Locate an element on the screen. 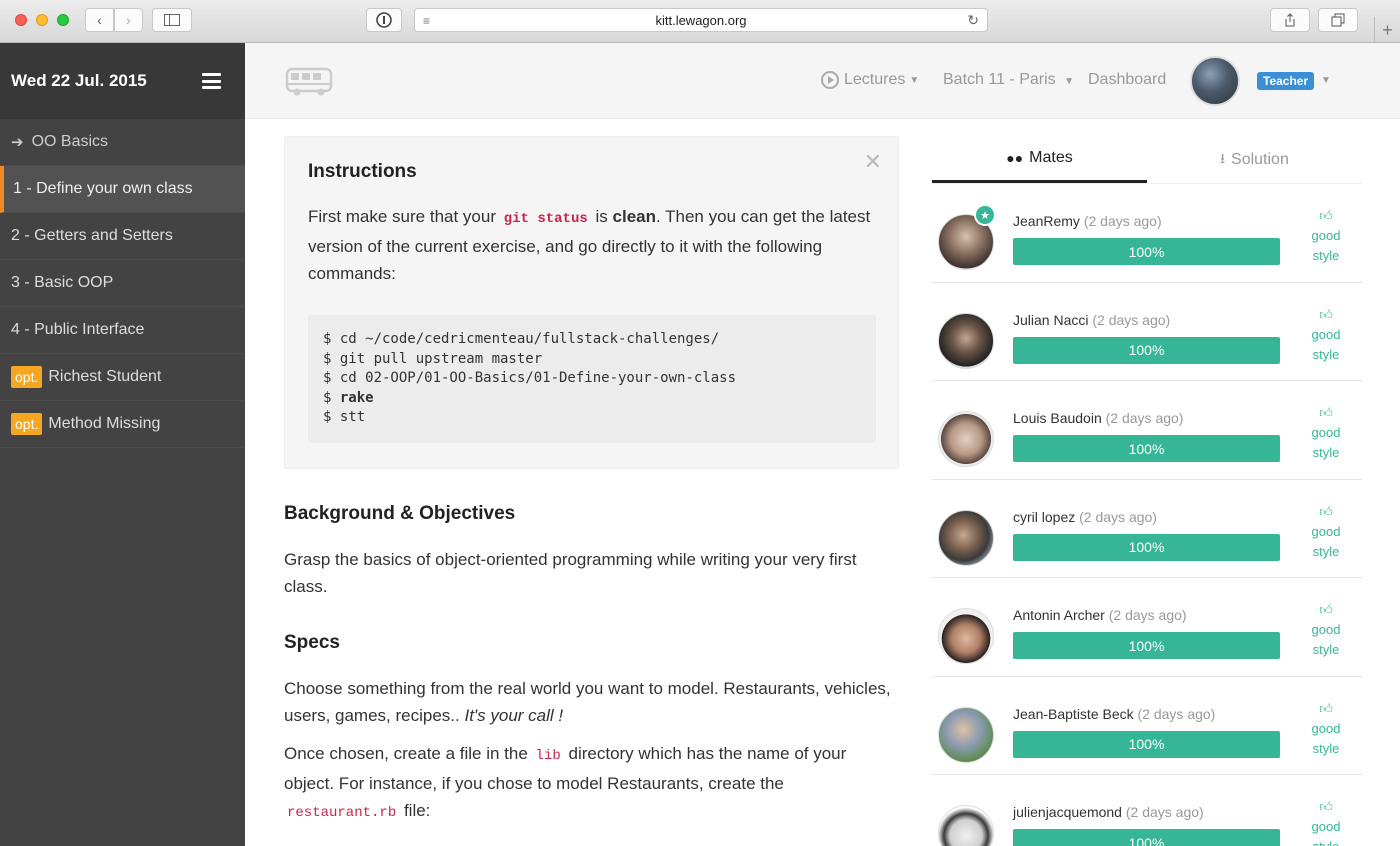  reader-icon: ≡ is located at coordinates (426, 21).